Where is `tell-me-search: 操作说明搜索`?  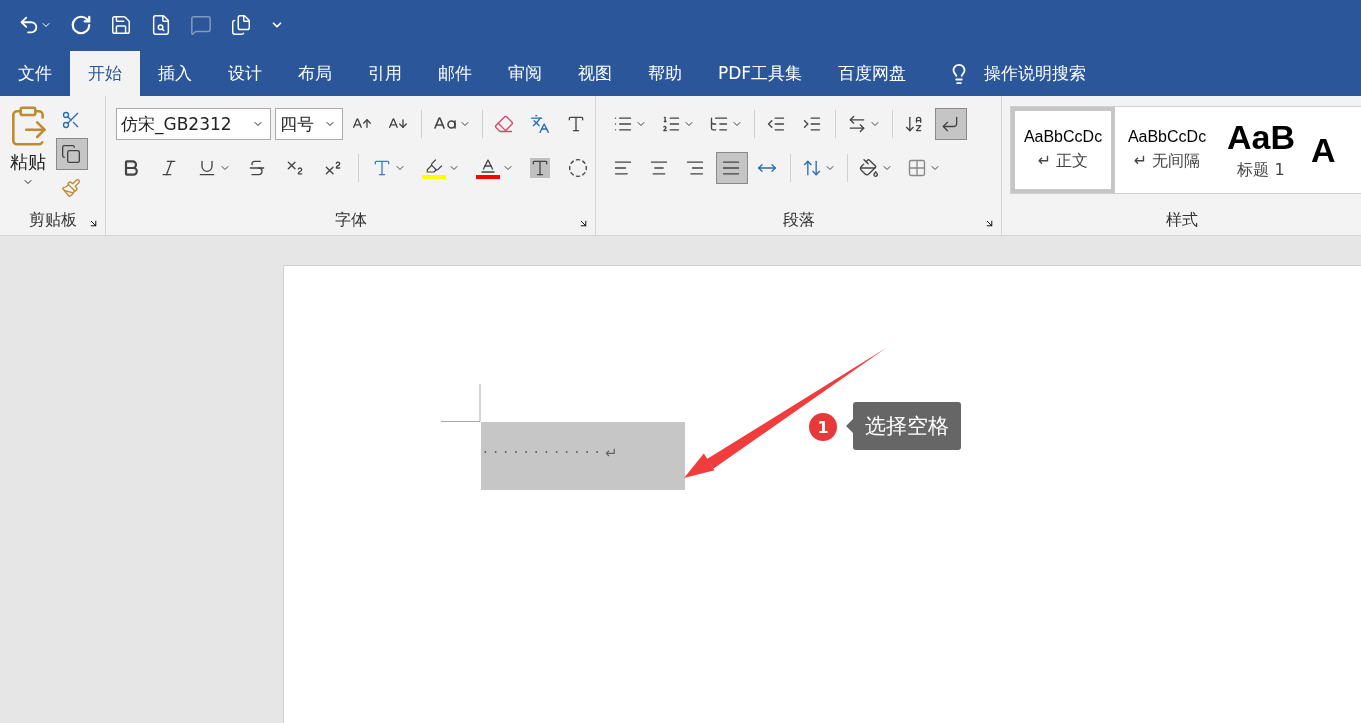
tell-me-search: 操作说明搜索 is located at coordinates (1005, 73).